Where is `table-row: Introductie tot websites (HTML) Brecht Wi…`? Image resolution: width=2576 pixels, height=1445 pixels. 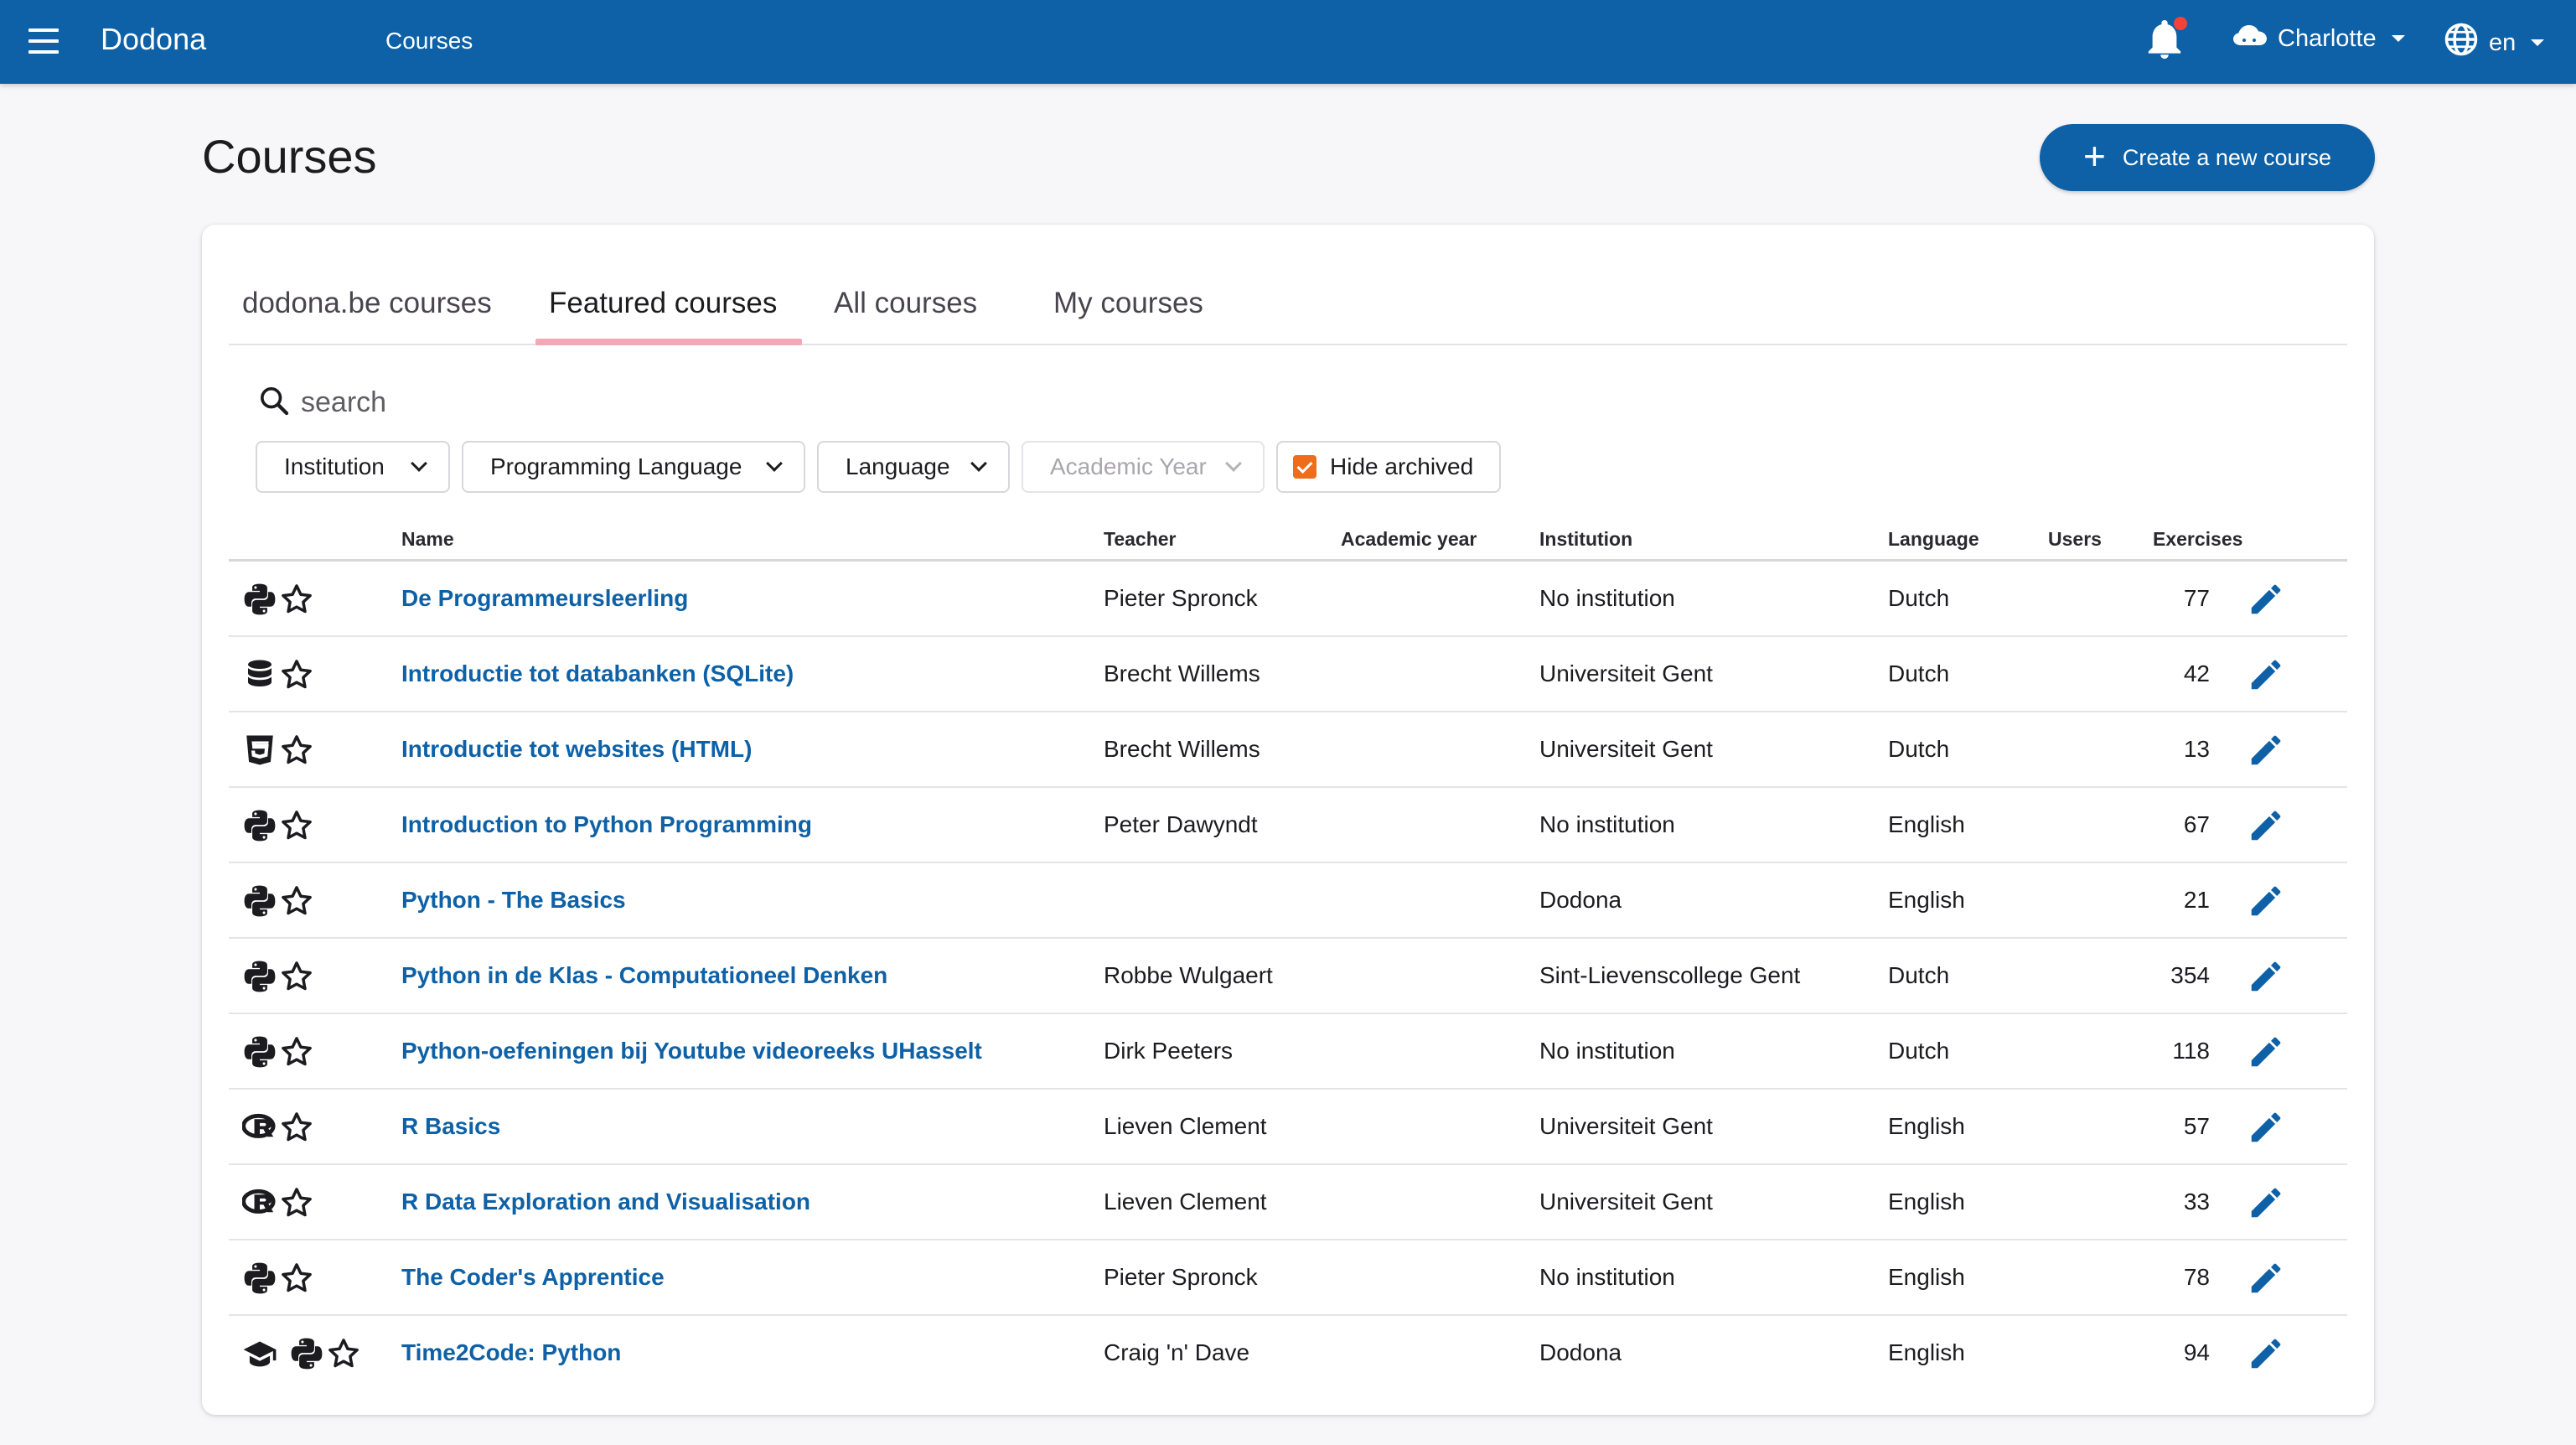
table-row: Introductie tot websites (HTML) Brecht Wi… is located at coordinates (1288, 750).